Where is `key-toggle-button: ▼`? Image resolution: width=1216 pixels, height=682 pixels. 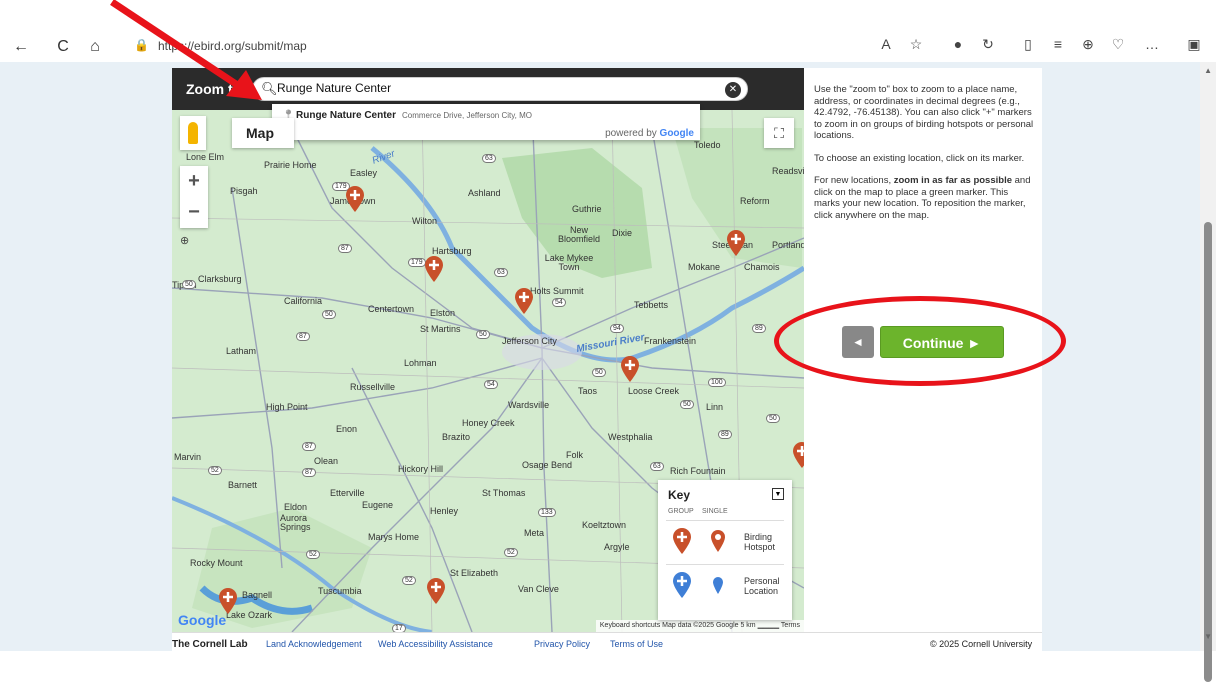 key-toggle-button: ▼ is located at coordinates (778, 494).